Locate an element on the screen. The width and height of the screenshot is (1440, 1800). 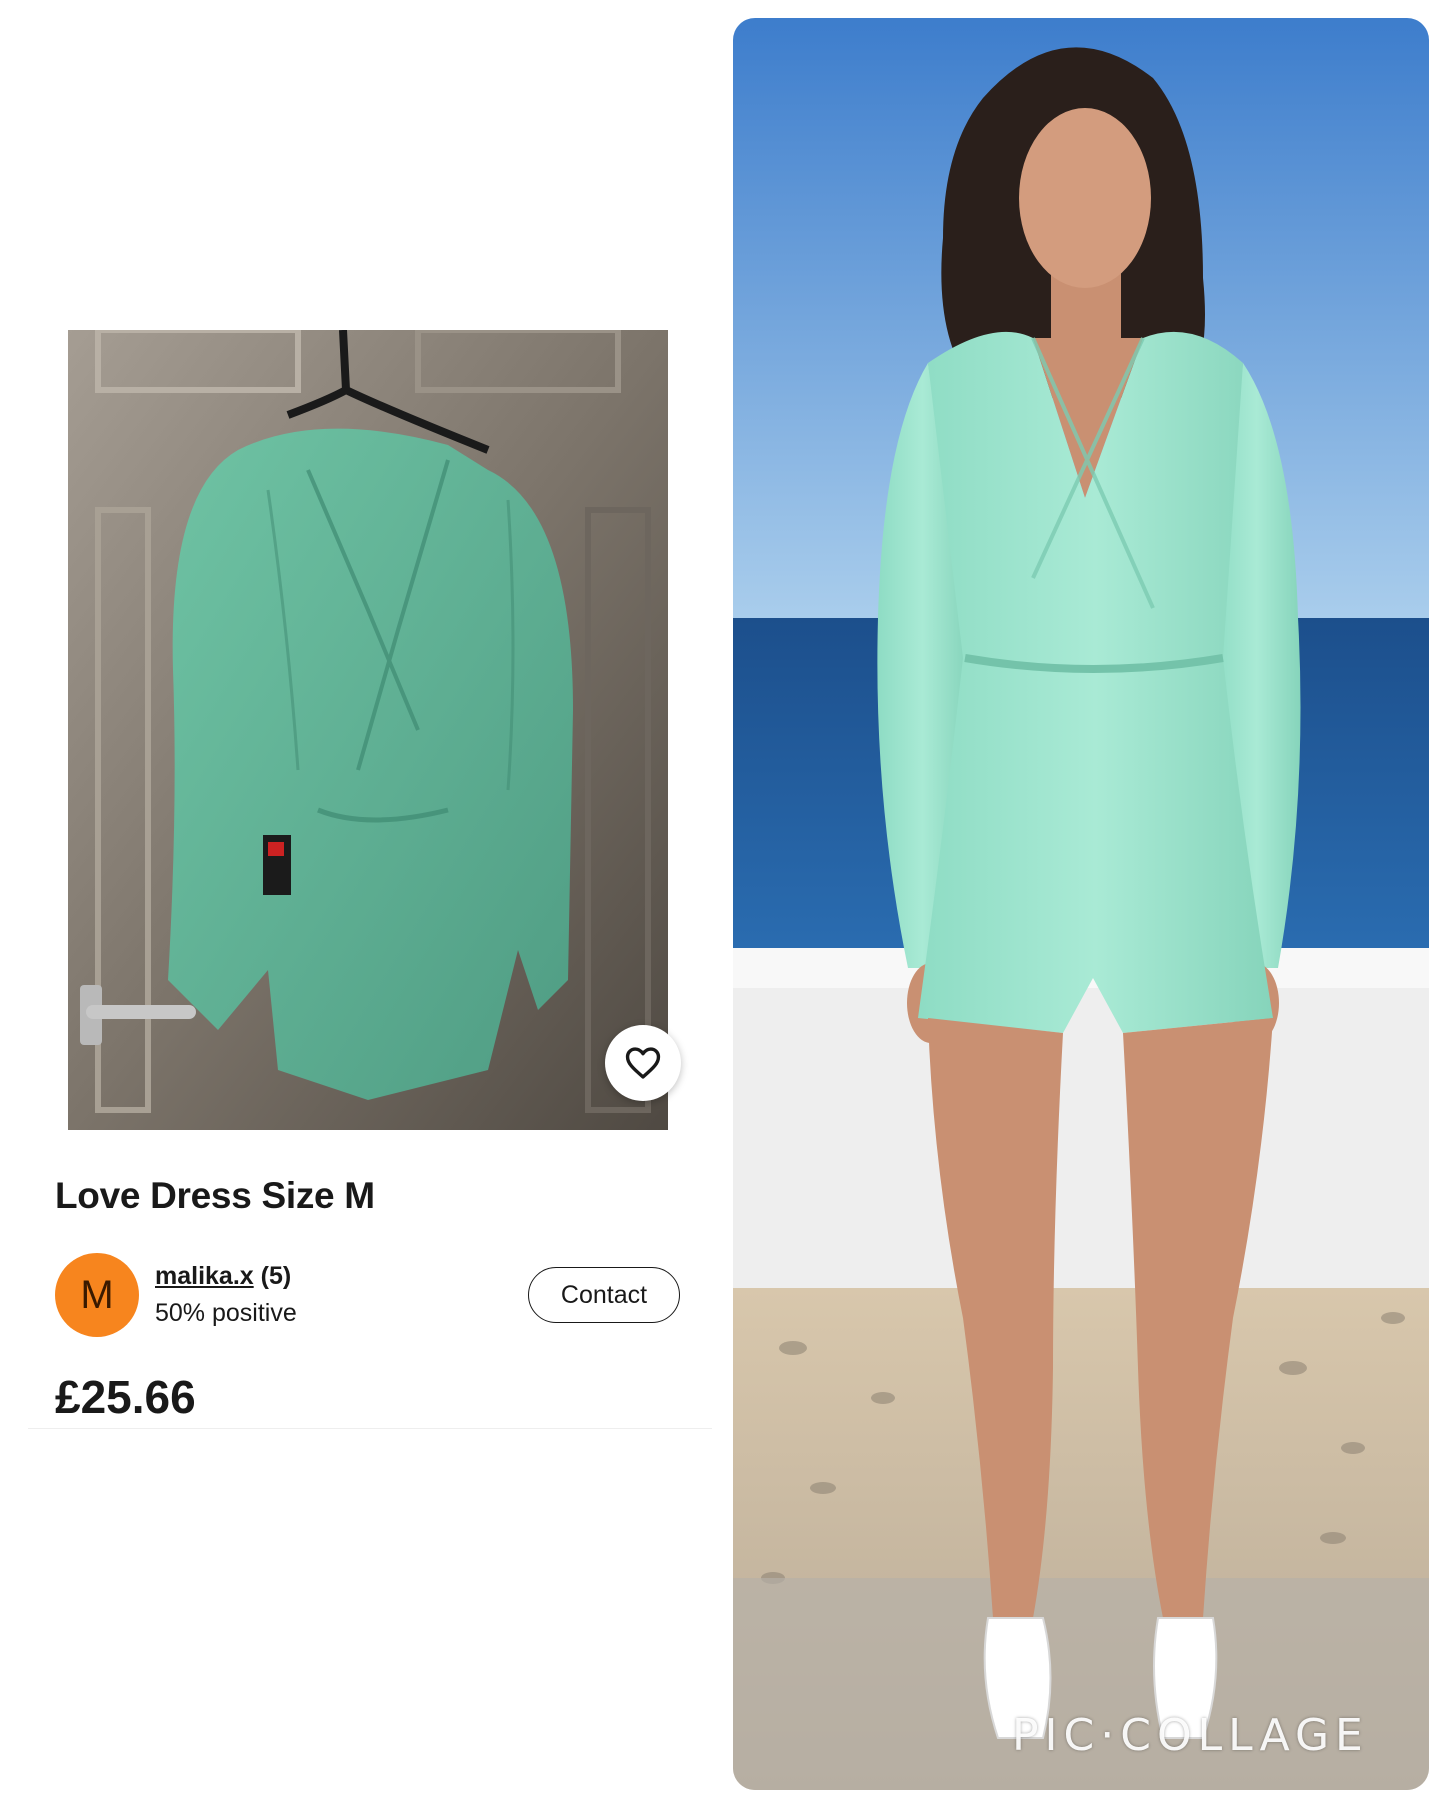
seller-feedback-count: (5) is located at coordinates (276, 1276).